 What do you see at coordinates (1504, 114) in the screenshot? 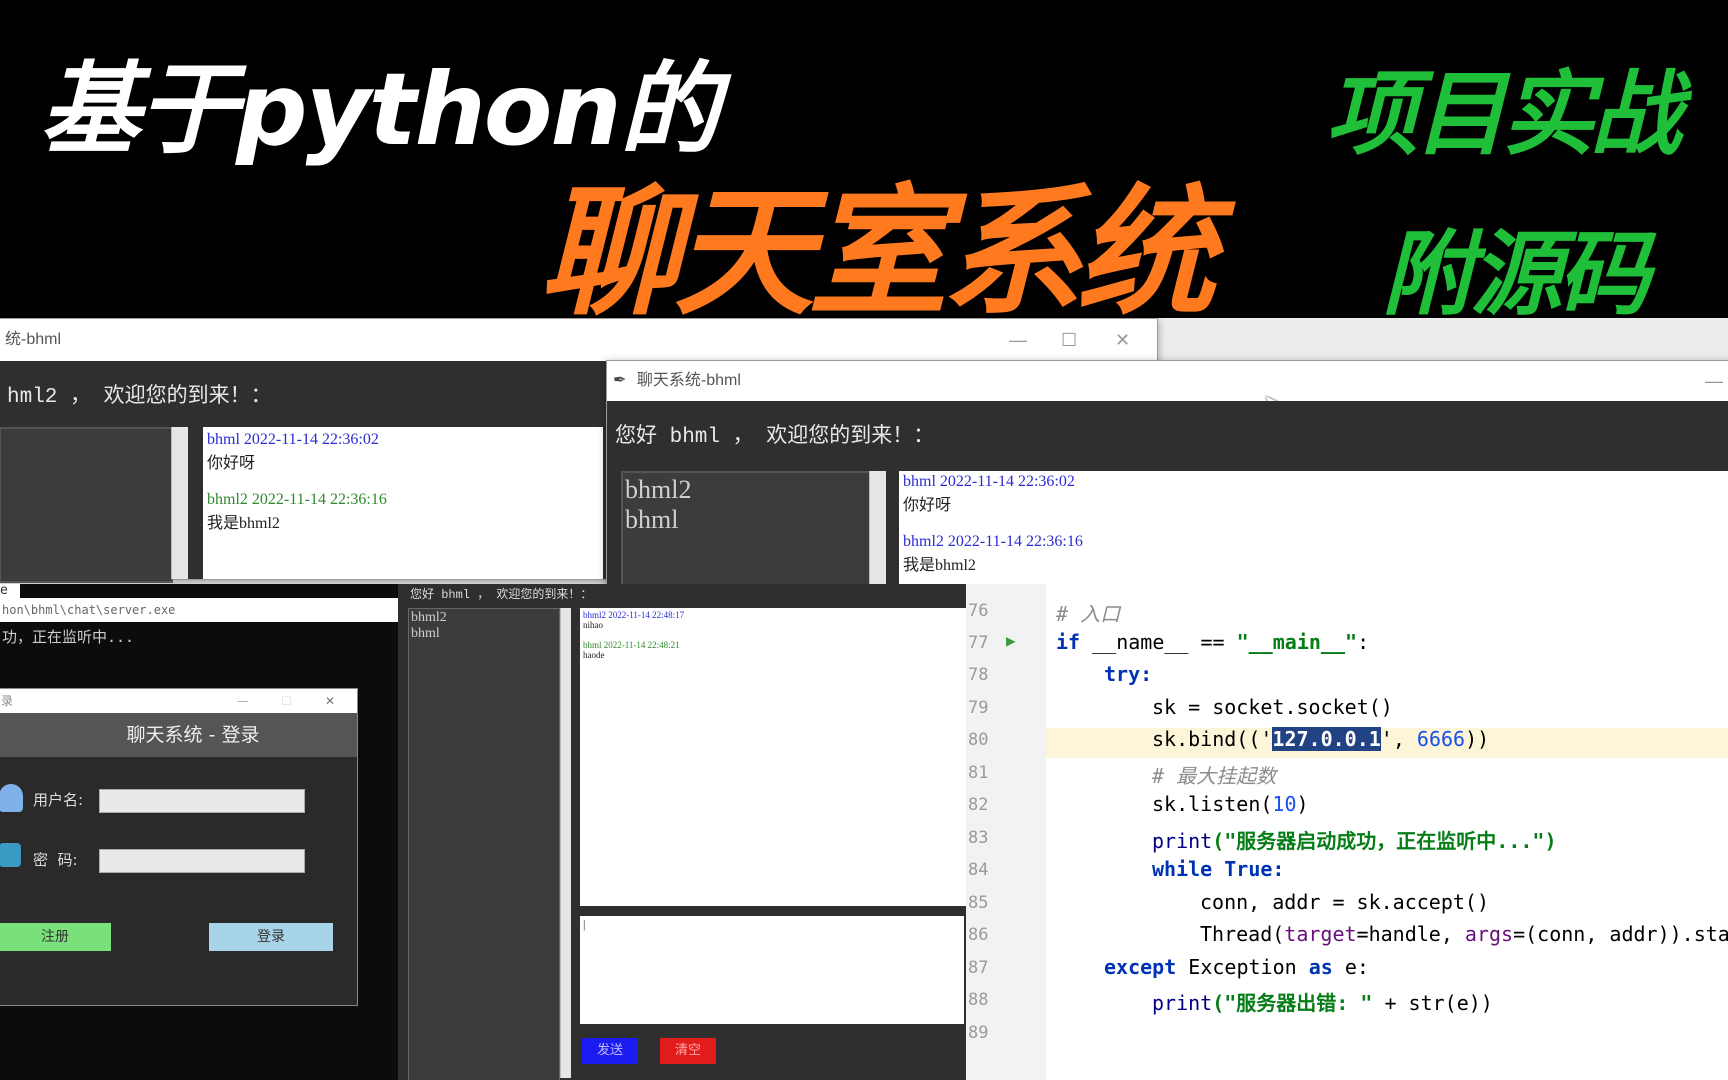
I see `banner-tag-project: 项目实战` at bounding box center [1504, 114].